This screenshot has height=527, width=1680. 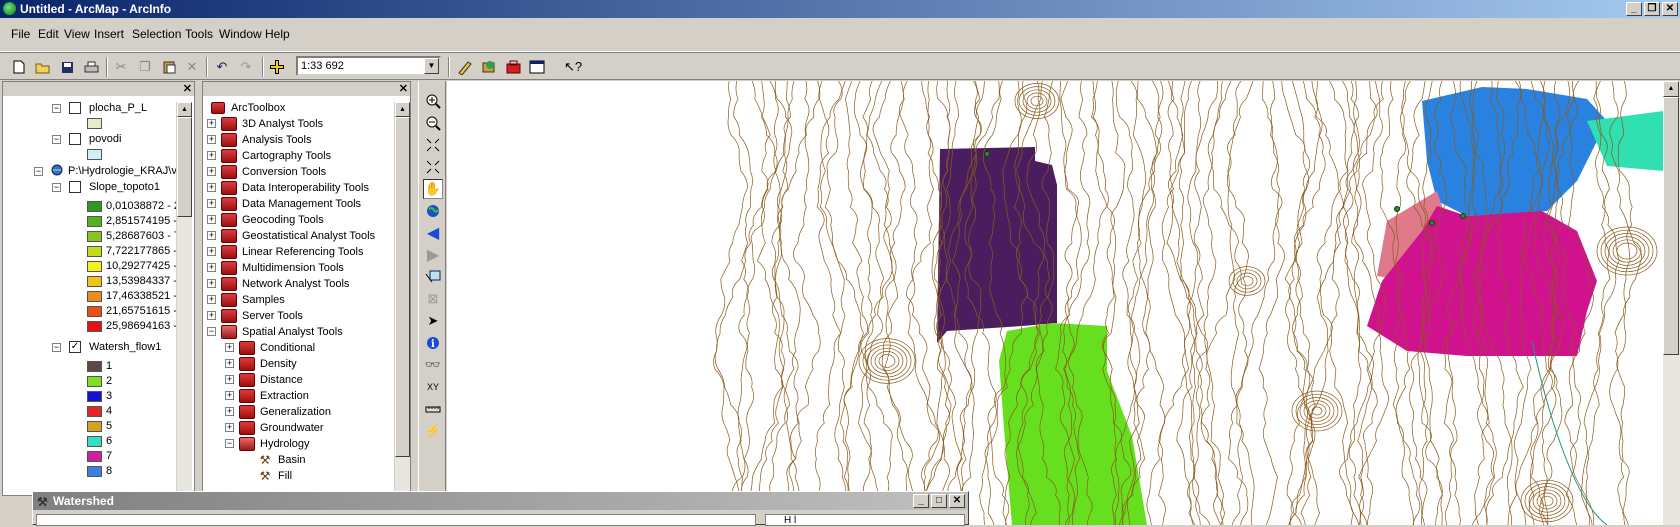 I want to click on toolset-item: Conversion Tools, so click(x=284, y=172).